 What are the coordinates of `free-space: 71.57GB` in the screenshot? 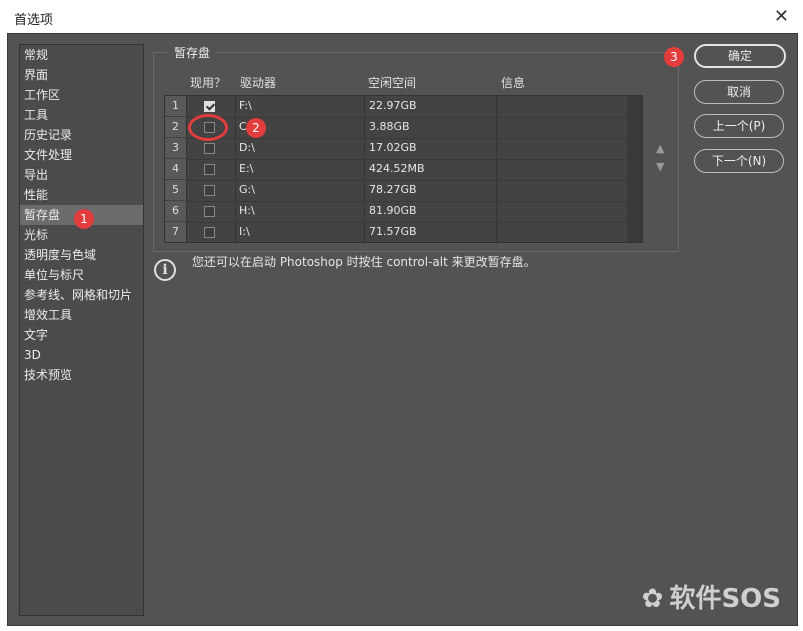 It's located at (393, 231).